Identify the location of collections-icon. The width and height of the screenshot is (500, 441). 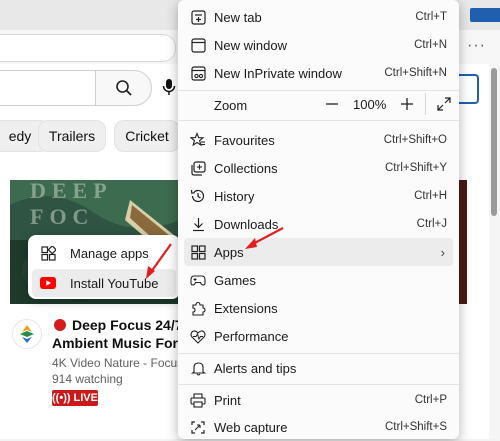
(198, 168).